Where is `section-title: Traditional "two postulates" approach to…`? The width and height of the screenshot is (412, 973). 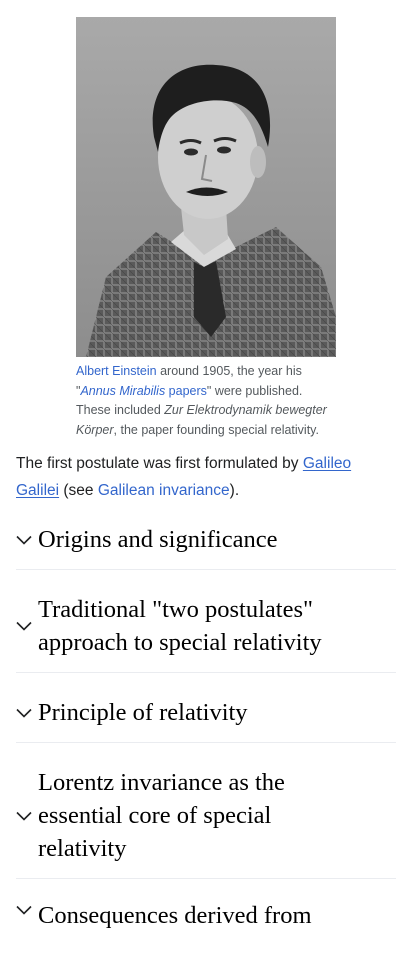 section-title: Traditional "two postulates" approach to… is located at coordinates (180, 626).